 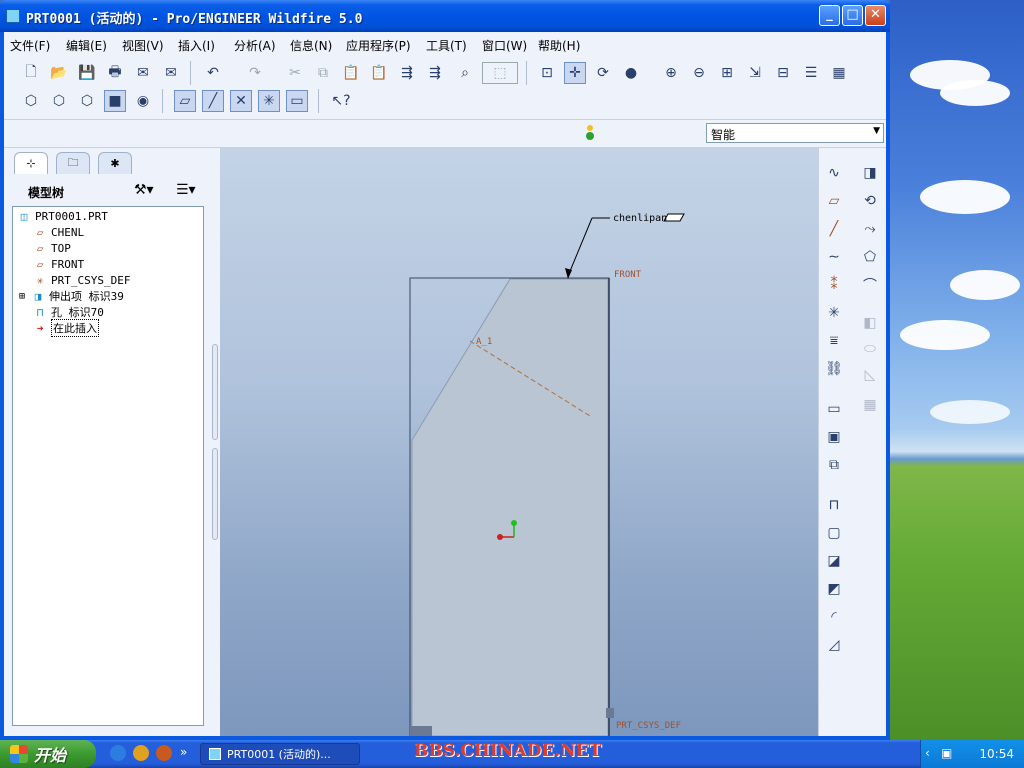 I want to click on selection-filter-select: 智能 ▼, so click(x=795, y=133).